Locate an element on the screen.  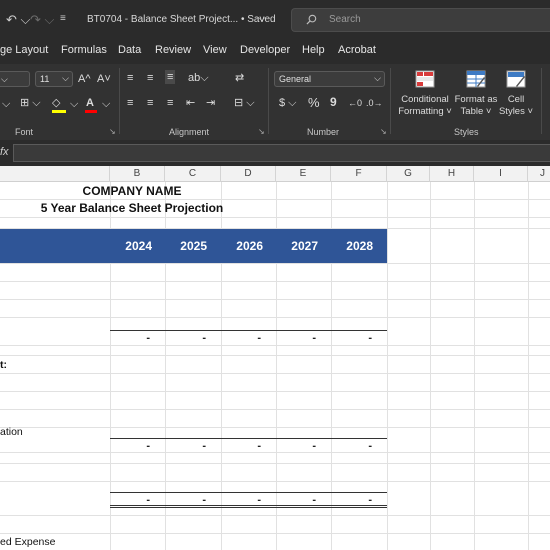
formula-bar: fx is located at coordinates (275, 153).